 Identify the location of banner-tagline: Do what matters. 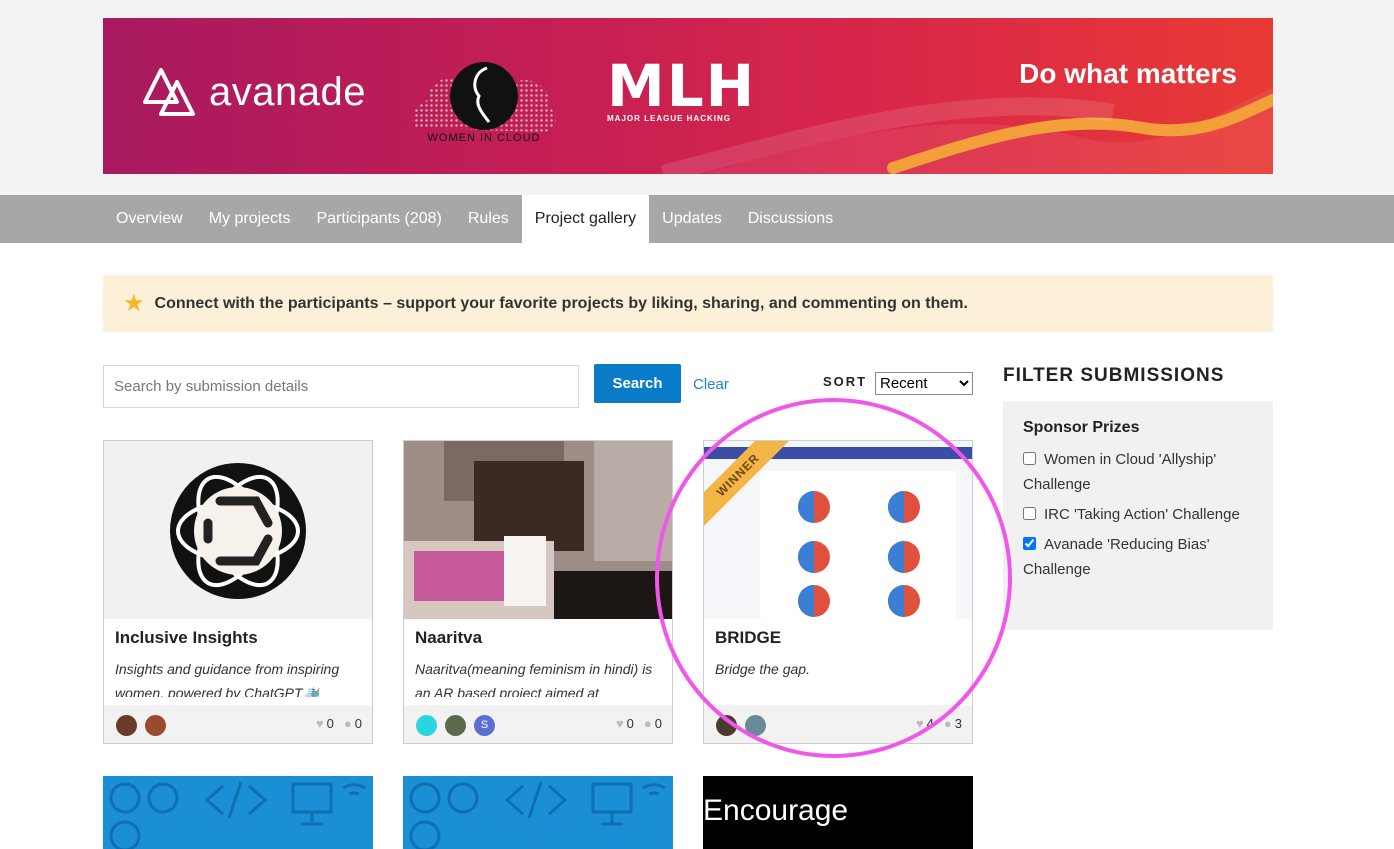
(1128, 73).